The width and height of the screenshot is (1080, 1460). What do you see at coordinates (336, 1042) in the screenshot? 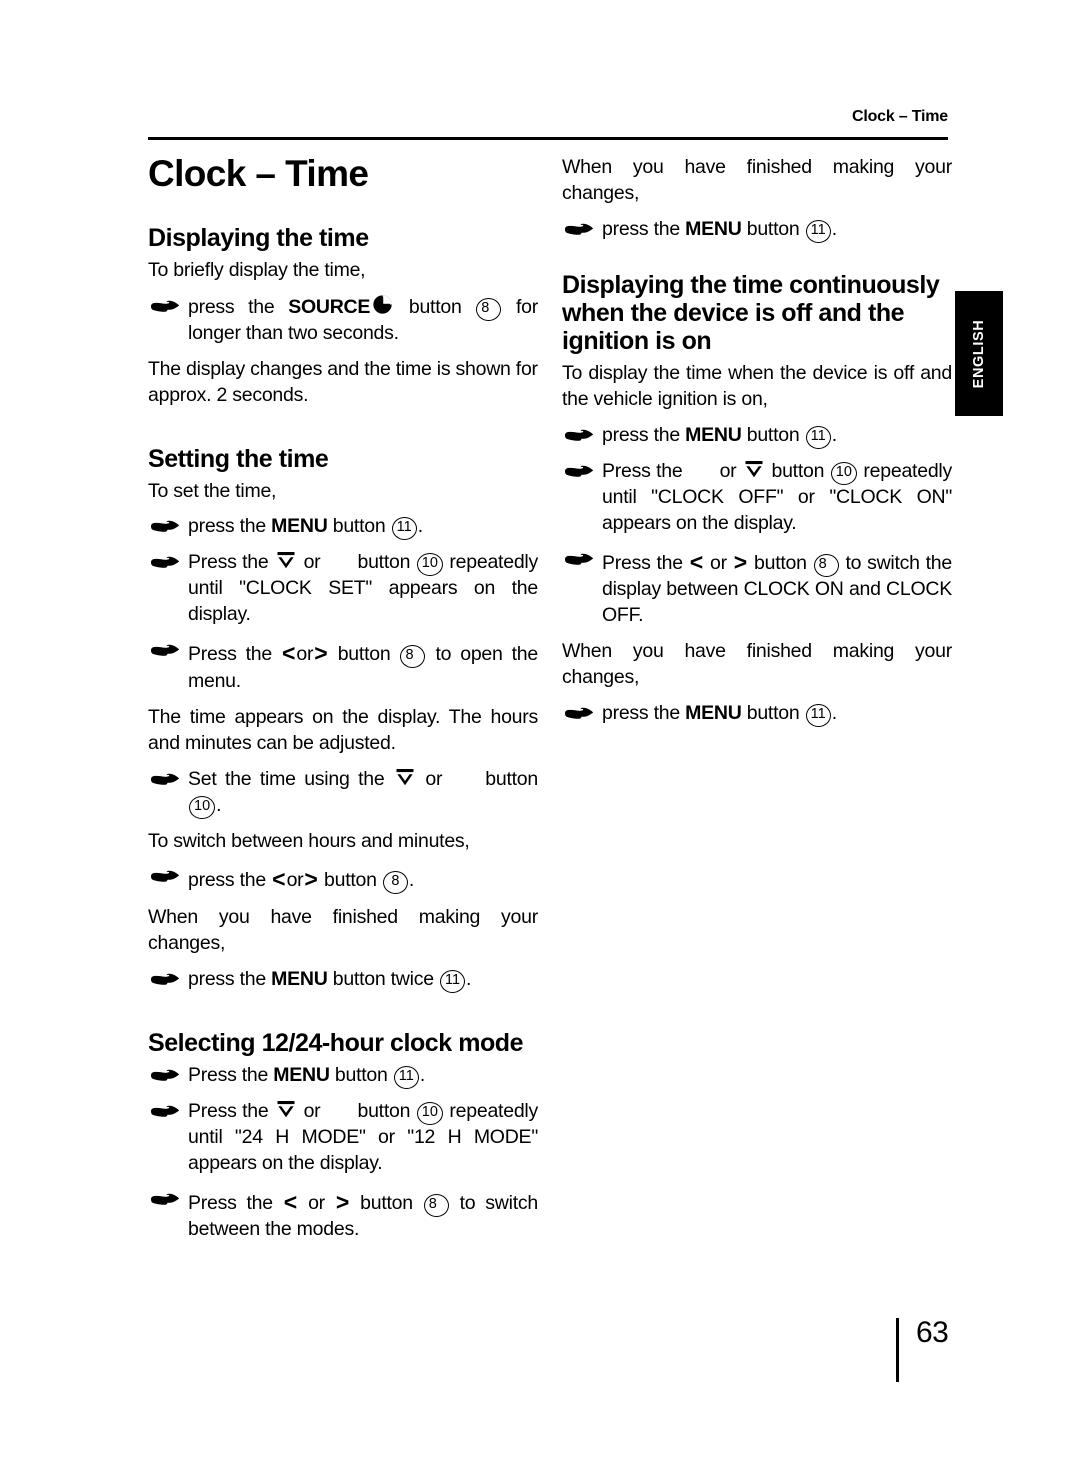
I see `section-heading-selecting-clock-mode: Selecting 12/24-hour clock mode` at bounding box center [336, 1042].